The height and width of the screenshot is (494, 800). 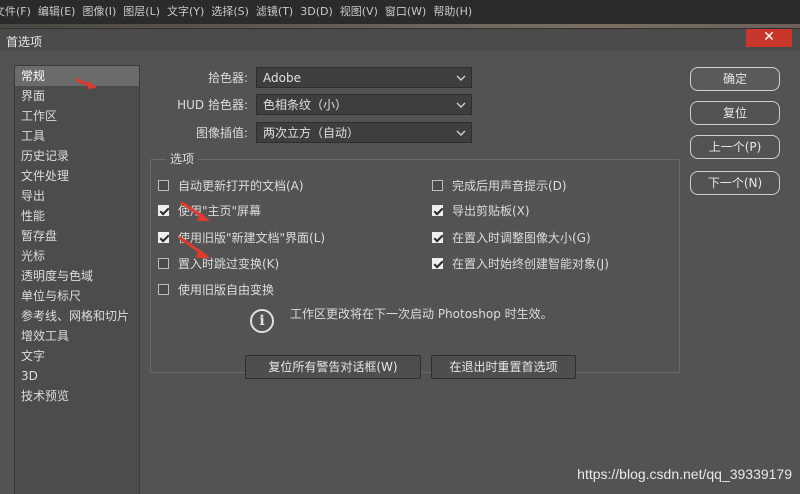 What do you see at coordinates (212, 105) in the screenshot?
I see `hud-picker-label: HUD 拾色器:` at bounding box center [212, 105].